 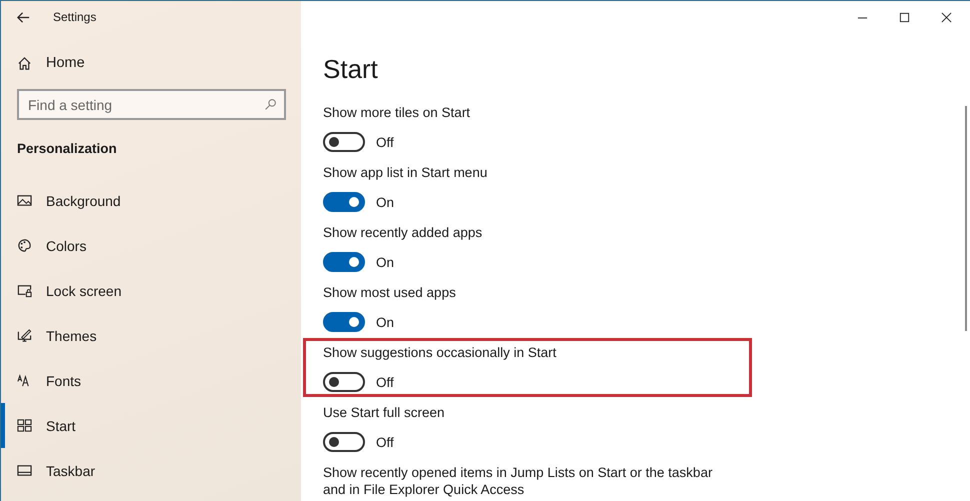 I want to click on setting-label: Show app list in Start menu, so click(x=405, y=173).